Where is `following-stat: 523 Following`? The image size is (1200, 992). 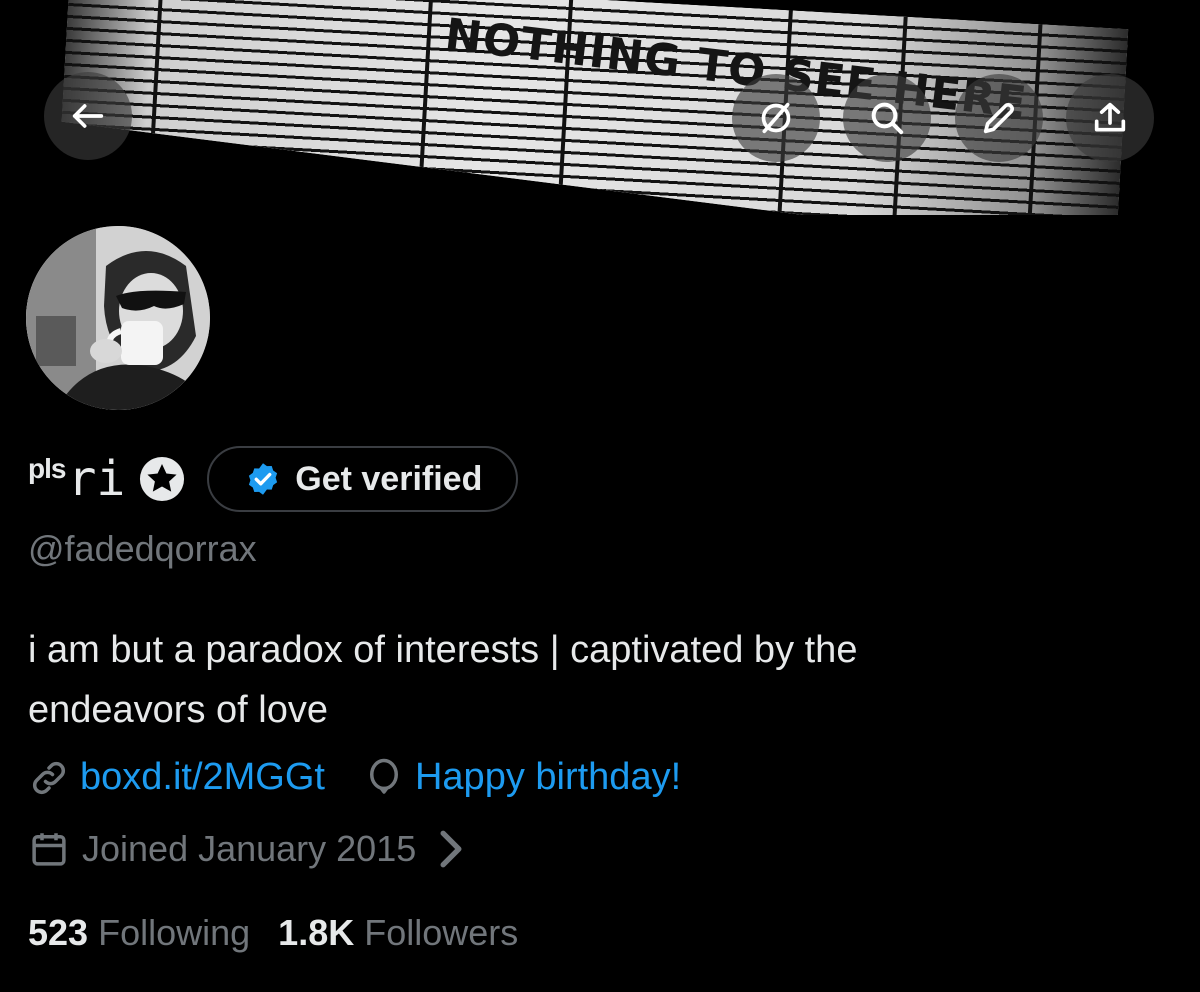 following-stat: 523 Following is located at coordinates (139, 933).